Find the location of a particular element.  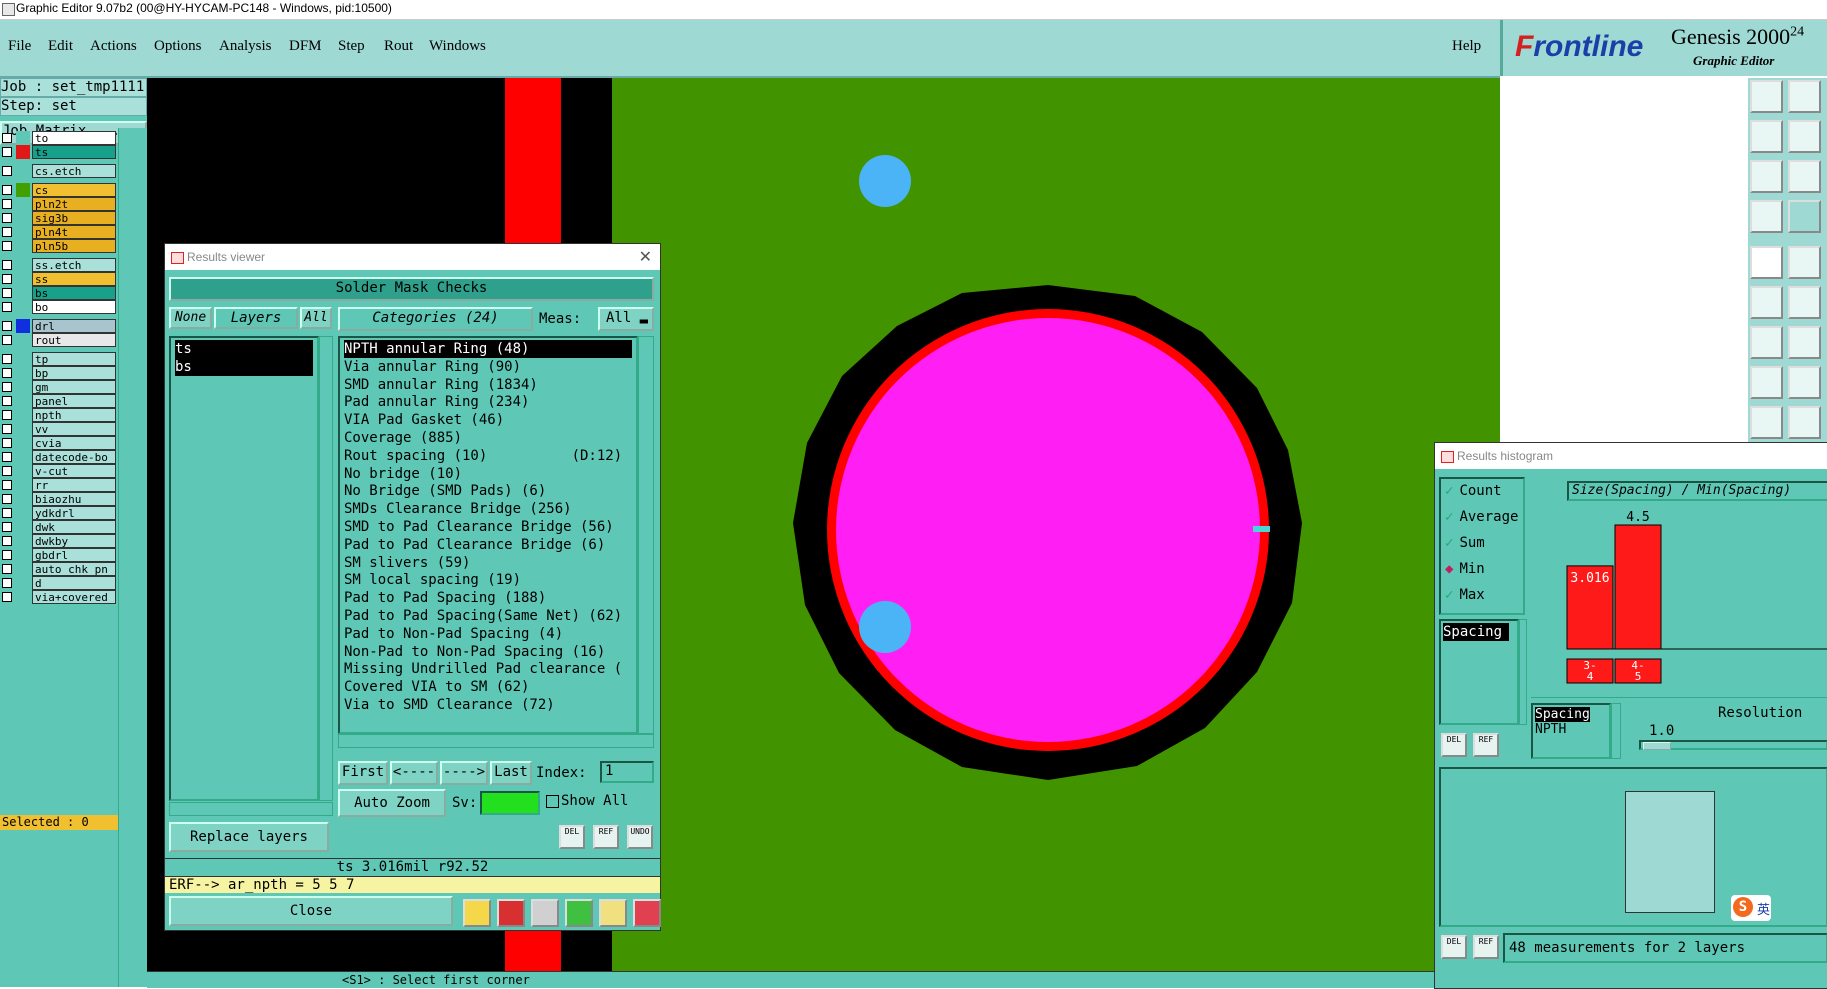

layer-row: gm is located at coordinates (59, 387).